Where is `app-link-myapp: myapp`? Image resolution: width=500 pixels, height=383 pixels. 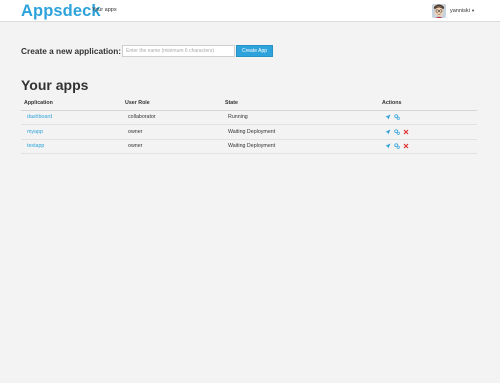 app-link-myapp: myapp is located at coordinates (35, 132).